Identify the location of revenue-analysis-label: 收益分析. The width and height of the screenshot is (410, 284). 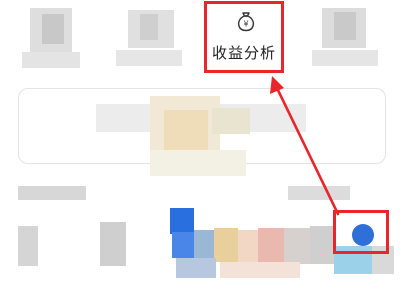
(243, 53).